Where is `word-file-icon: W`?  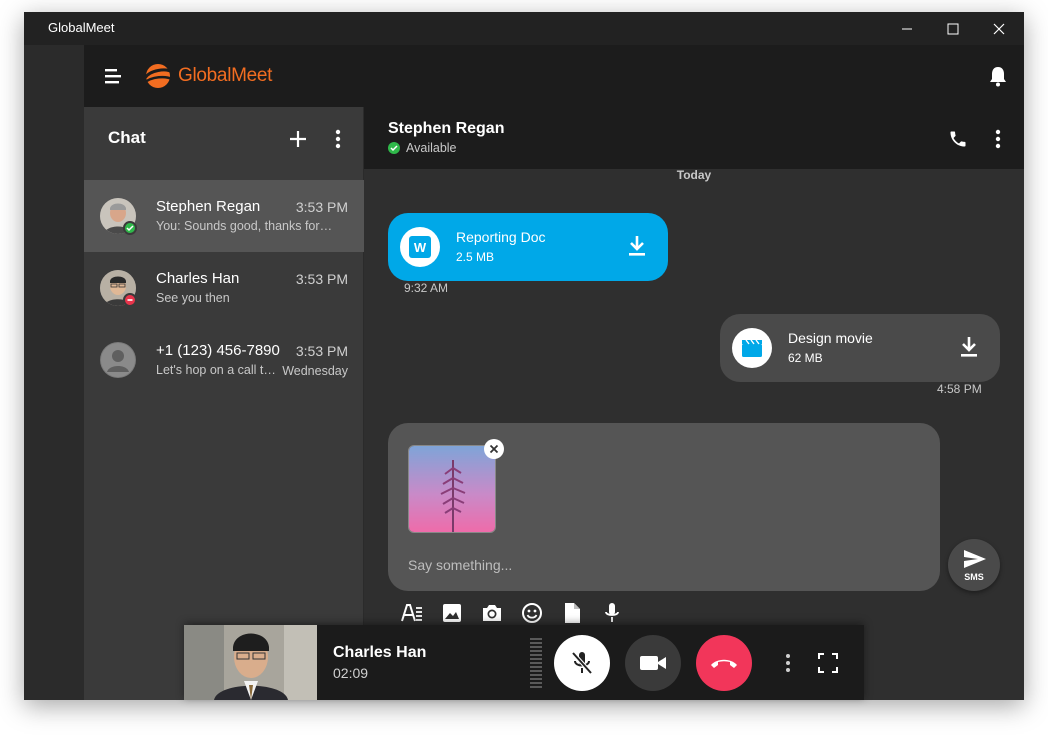 word-file-icon: W is located at coordinates (420, 247).